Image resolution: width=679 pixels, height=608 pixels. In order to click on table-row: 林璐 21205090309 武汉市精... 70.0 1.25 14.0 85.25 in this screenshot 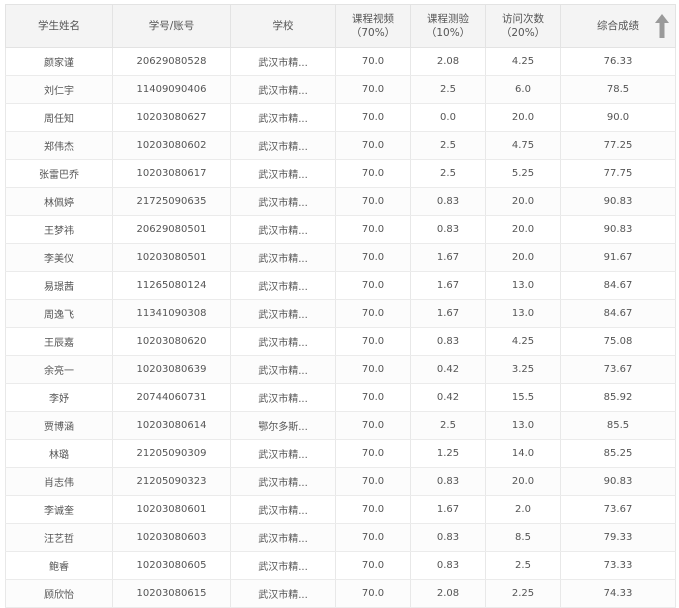, I will do `click(340, 453)`.